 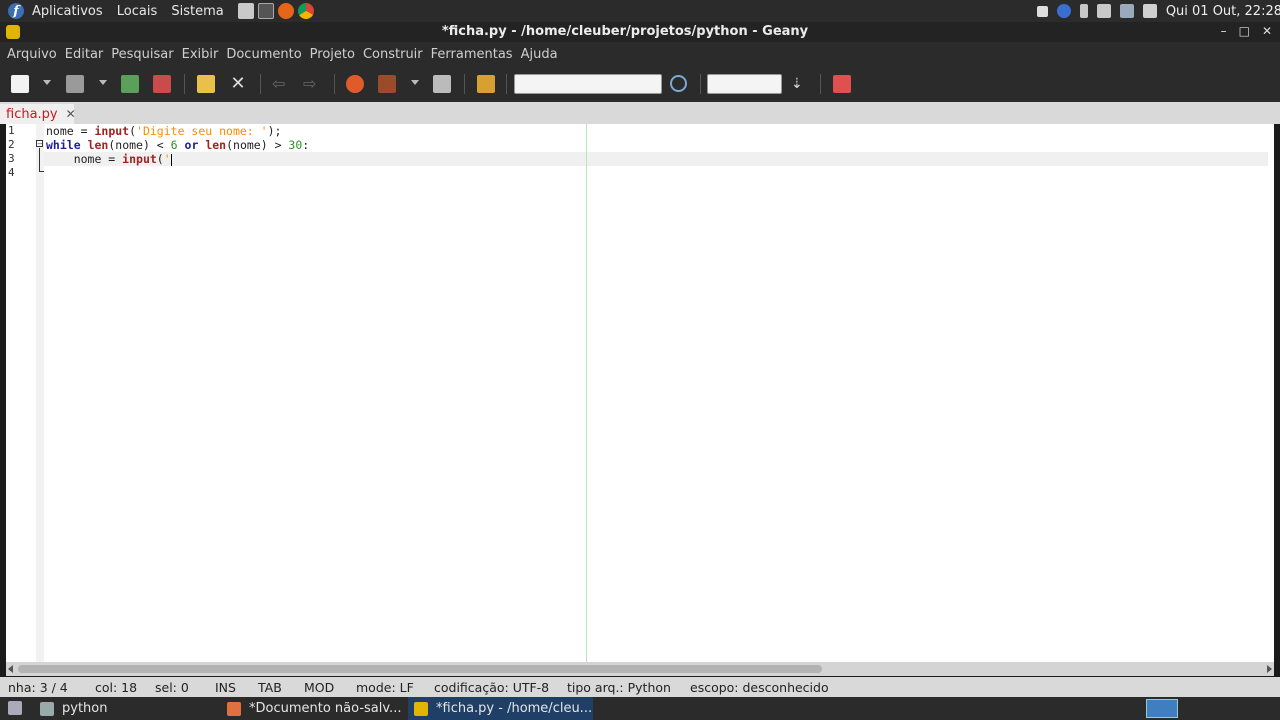 I want to click on geany-icon, so click(x=421, y=708).